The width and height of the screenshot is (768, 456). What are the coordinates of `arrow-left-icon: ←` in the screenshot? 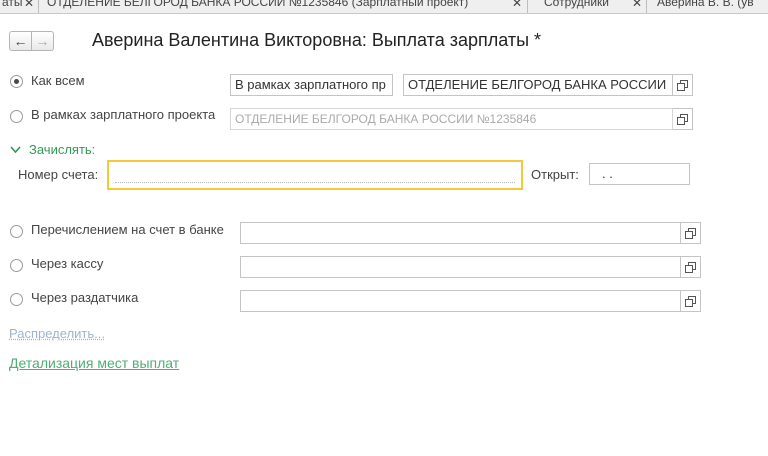 It's located at (20, 41).